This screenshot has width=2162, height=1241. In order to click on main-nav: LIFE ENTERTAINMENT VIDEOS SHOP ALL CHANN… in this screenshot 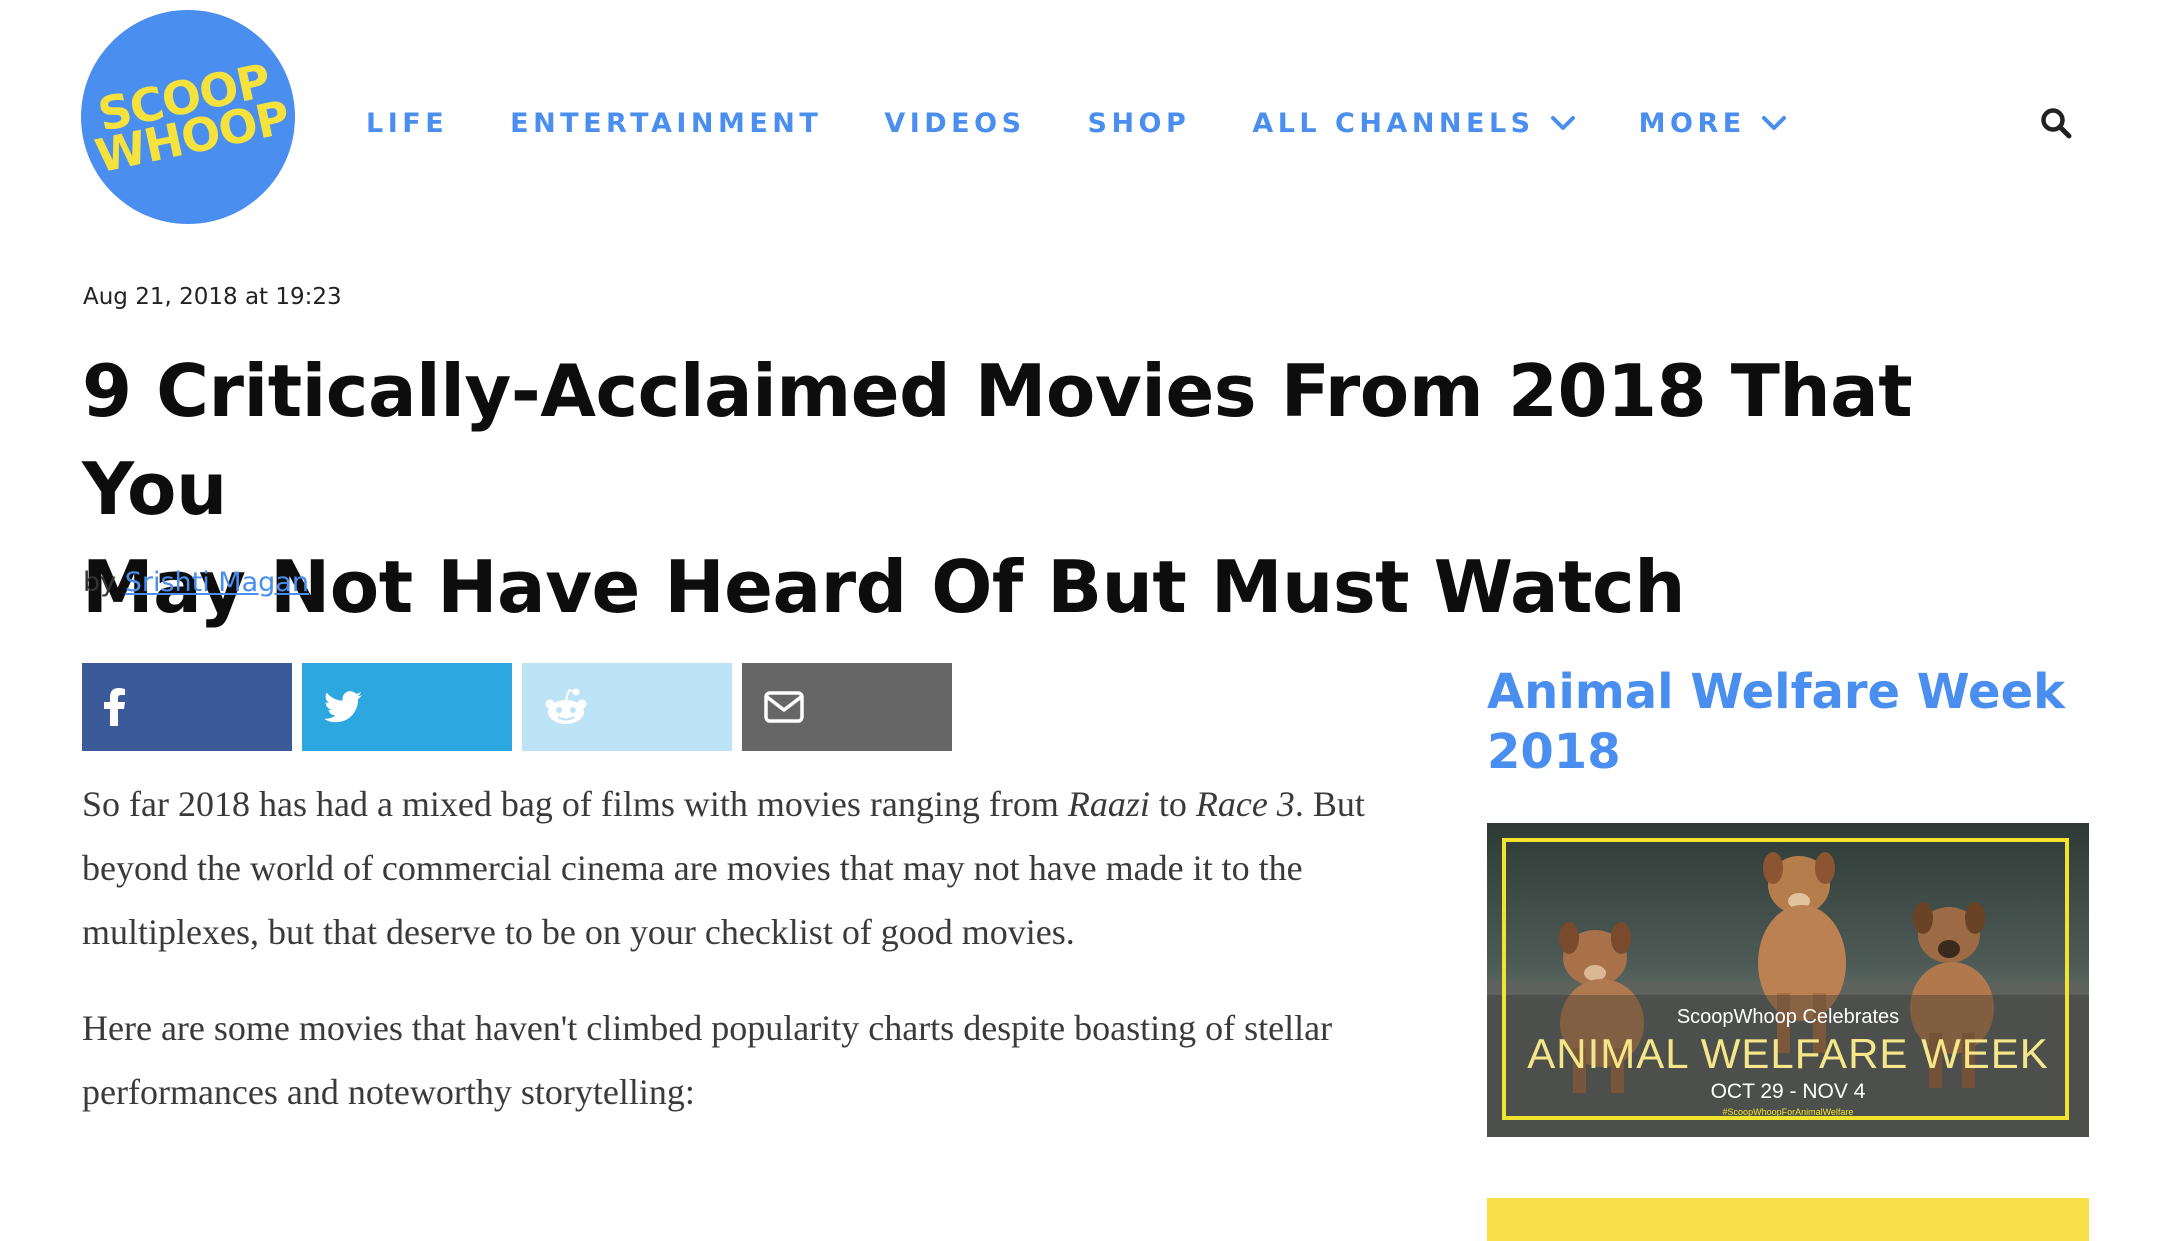, I will do `click(1077, 123)`.